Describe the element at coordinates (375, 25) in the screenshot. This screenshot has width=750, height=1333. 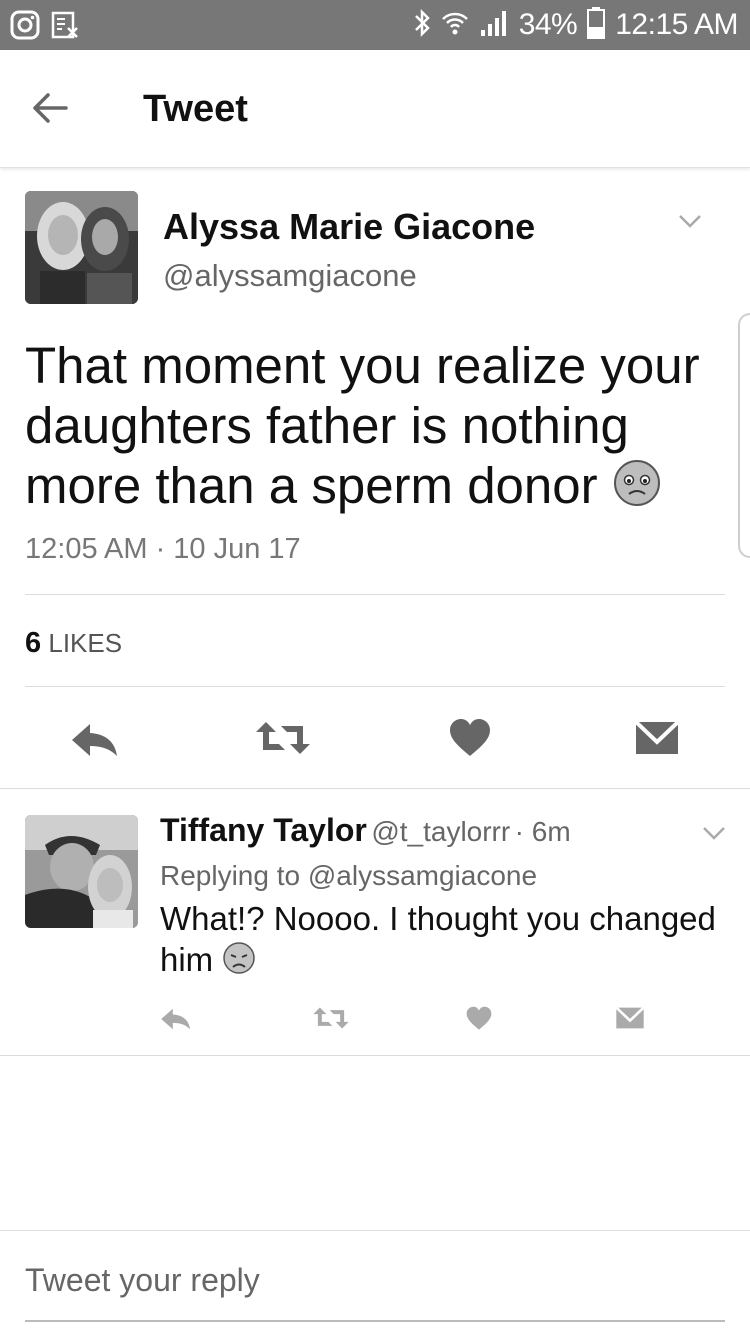
I see `status-bar: 34% 12:15 AM` at that location.